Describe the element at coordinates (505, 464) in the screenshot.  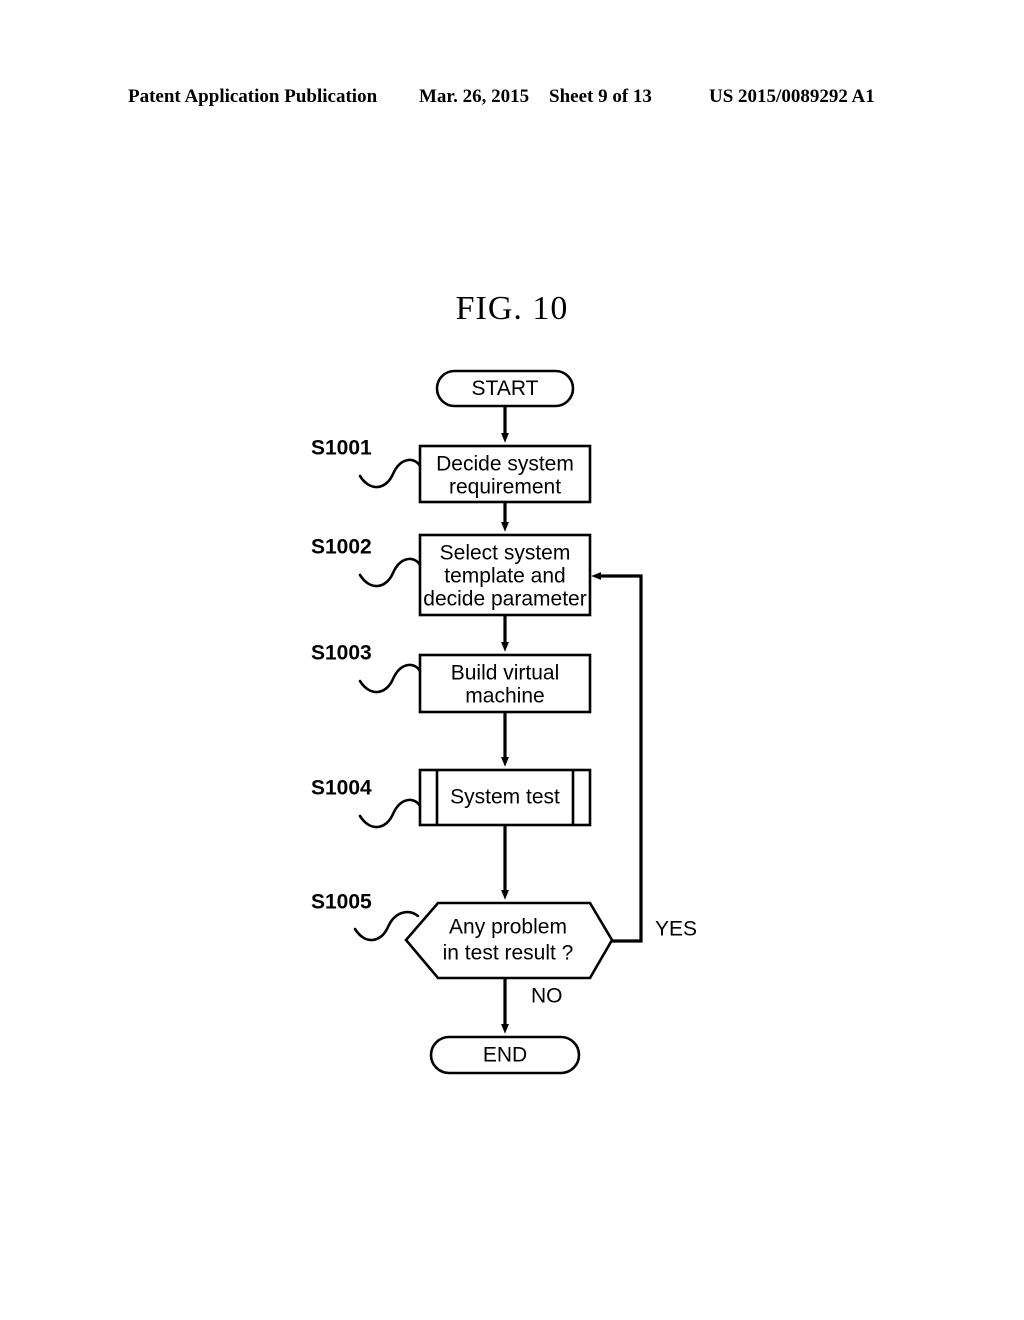
I see `flow-node-s1001-line-1: Decide system` at that location.